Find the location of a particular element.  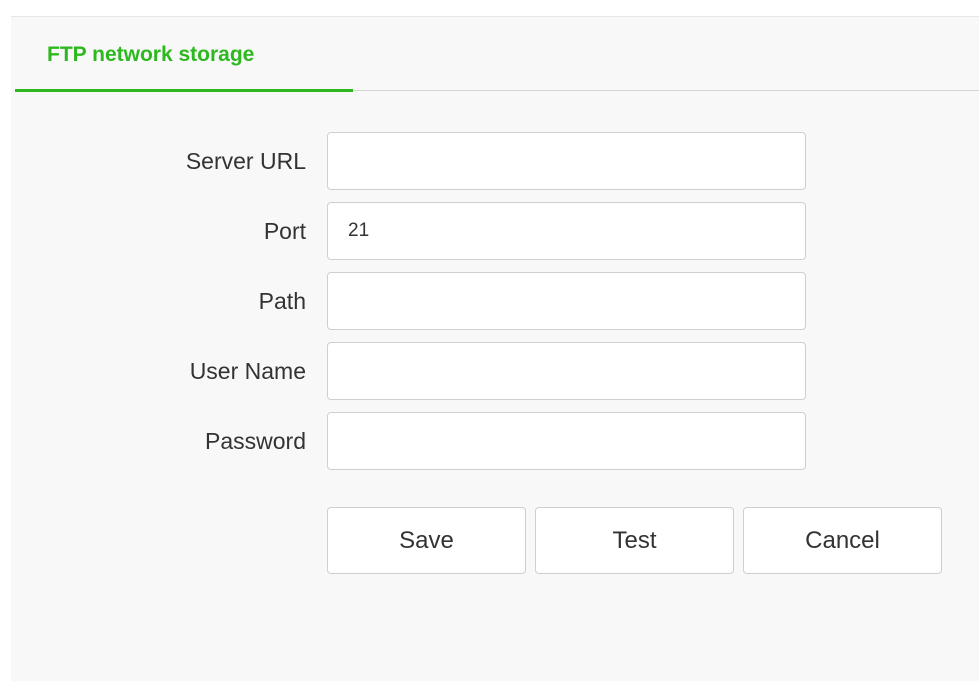

path-input is located at coordinates (566, 301).